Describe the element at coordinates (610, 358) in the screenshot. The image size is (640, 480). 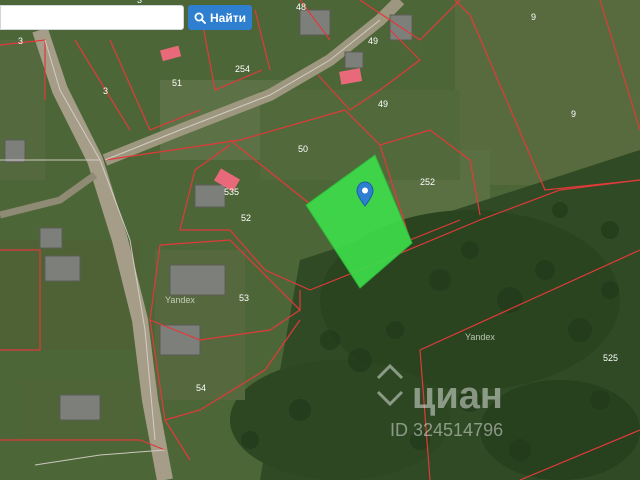
I see `plot-label: 525` at that location.